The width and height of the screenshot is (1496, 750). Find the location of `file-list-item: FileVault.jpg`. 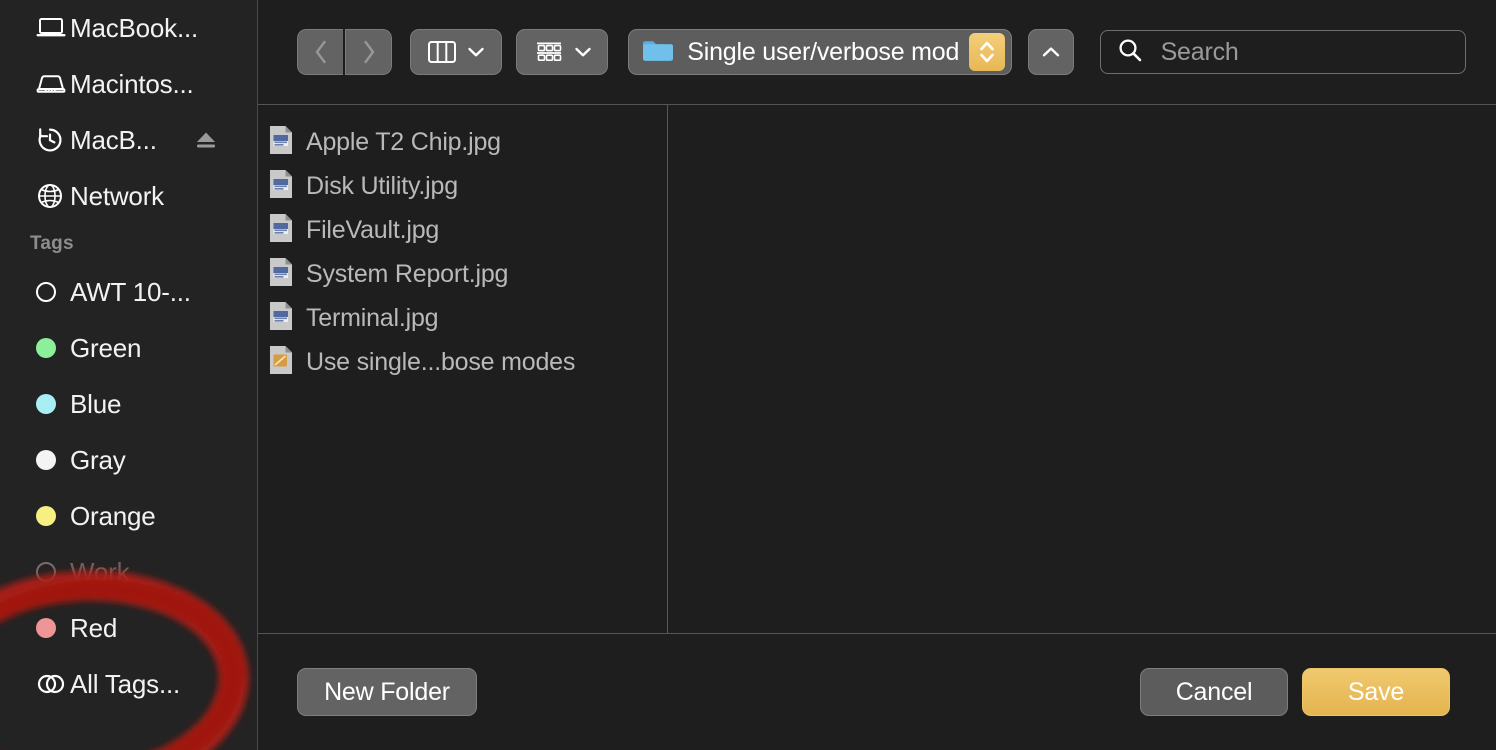

file-list-item: FileVault.jpg is located at coordinates (462, 230).